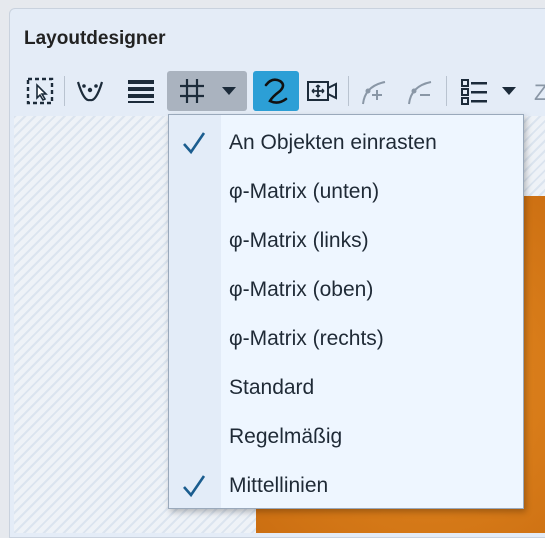 This screenshot has height=538, width=545. I want to click on menu-item-phi-top: φ-Matrix (oben), so click(346, 289).